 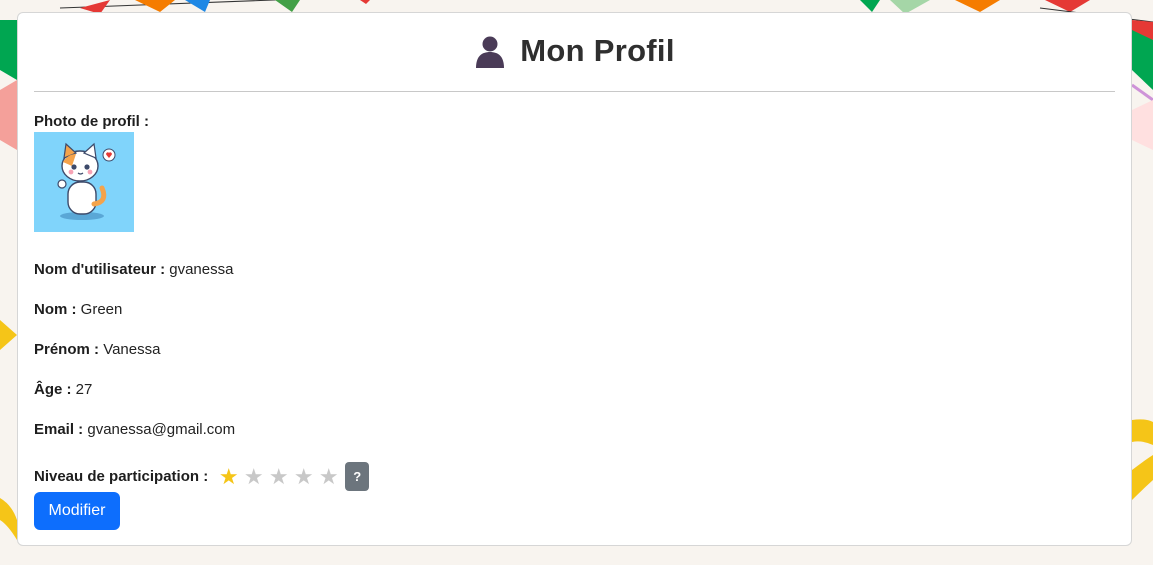 I want to click on firstname-label: Prénom :, so click(x=67, y=349).